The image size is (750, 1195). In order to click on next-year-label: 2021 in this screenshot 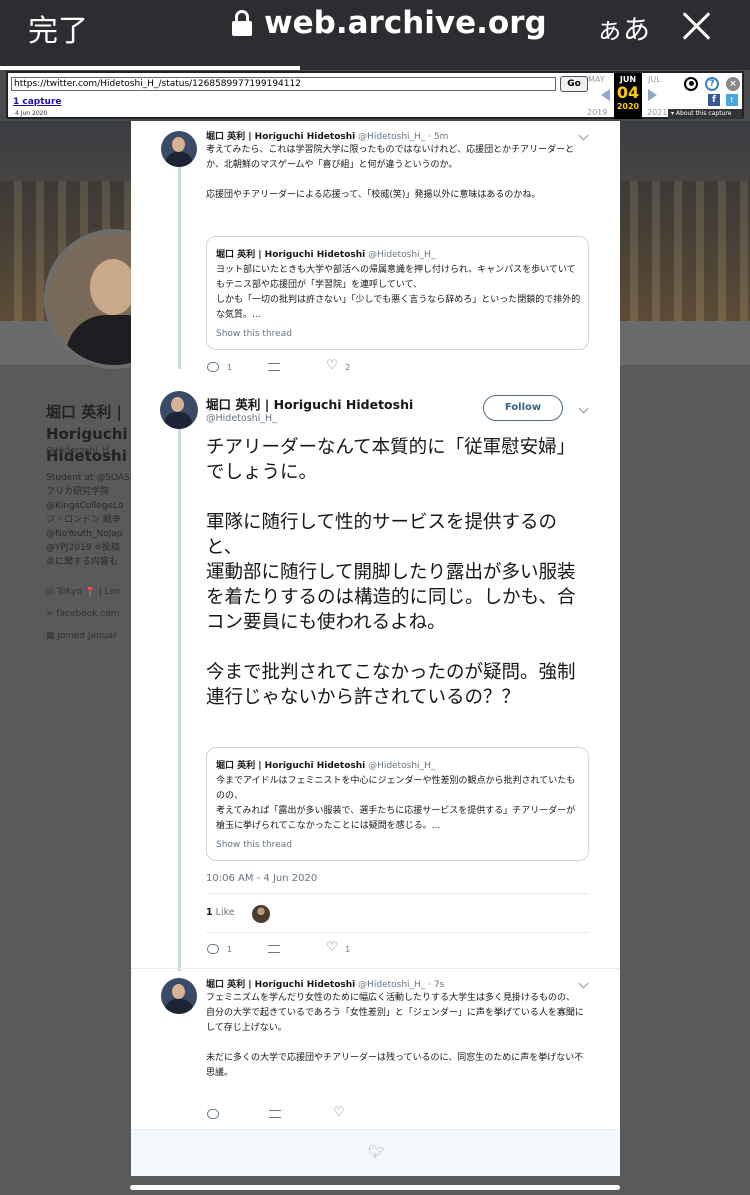, I will do `click(657, 112)`.